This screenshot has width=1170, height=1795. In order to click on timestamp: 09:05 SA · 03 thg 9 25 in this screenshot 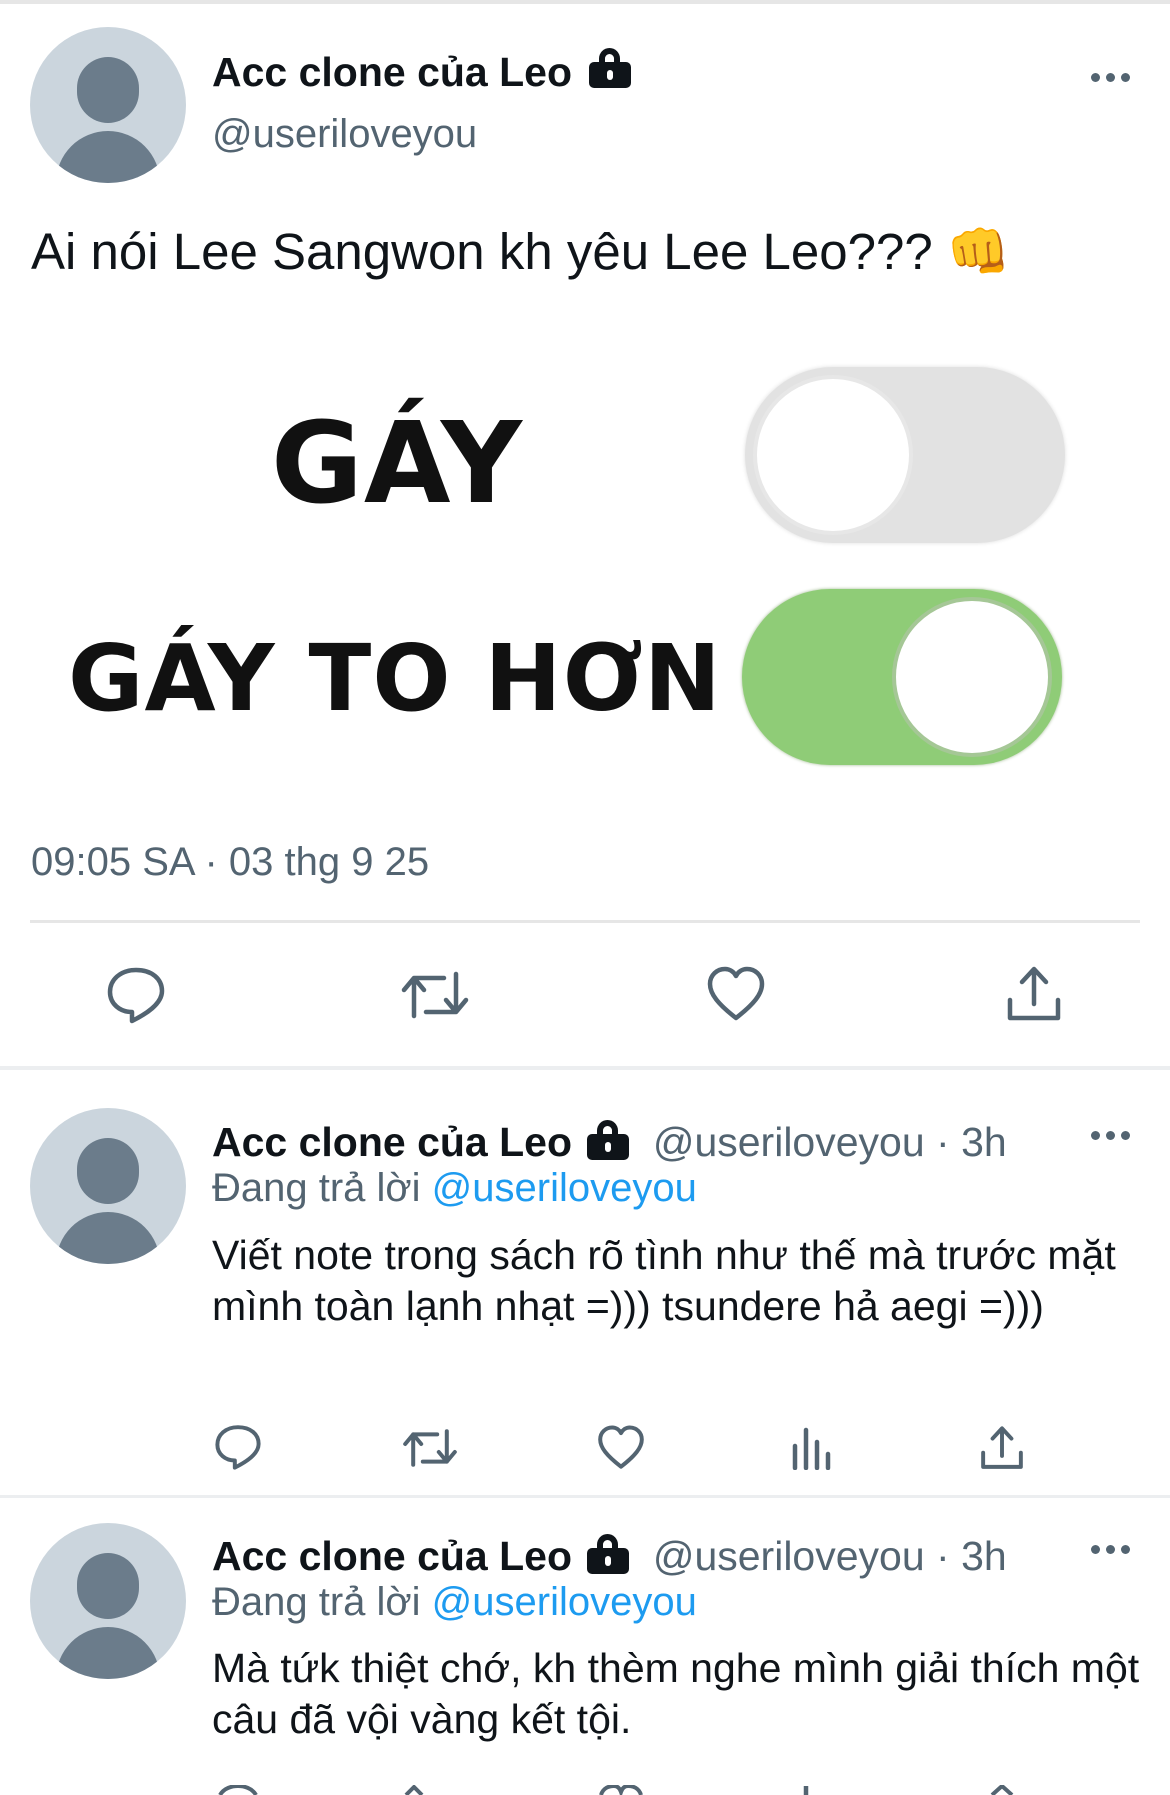, I will do `click(230, 862)`.